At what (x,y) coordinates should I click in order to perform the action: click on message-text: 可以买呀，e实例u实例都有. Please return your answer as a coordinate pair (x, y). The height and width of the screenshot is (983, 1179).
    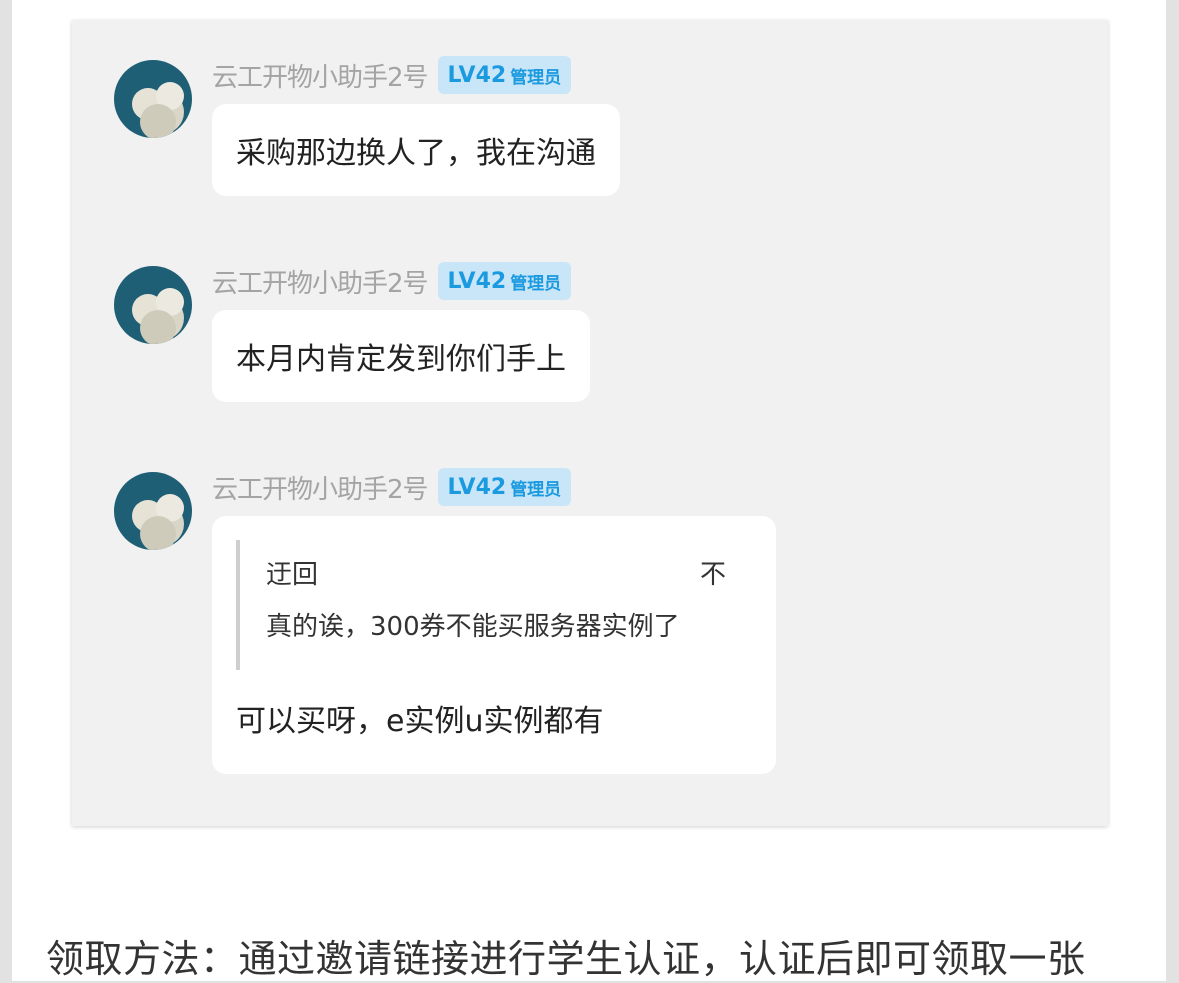
    Looking at the image, I should click on (420, 721).